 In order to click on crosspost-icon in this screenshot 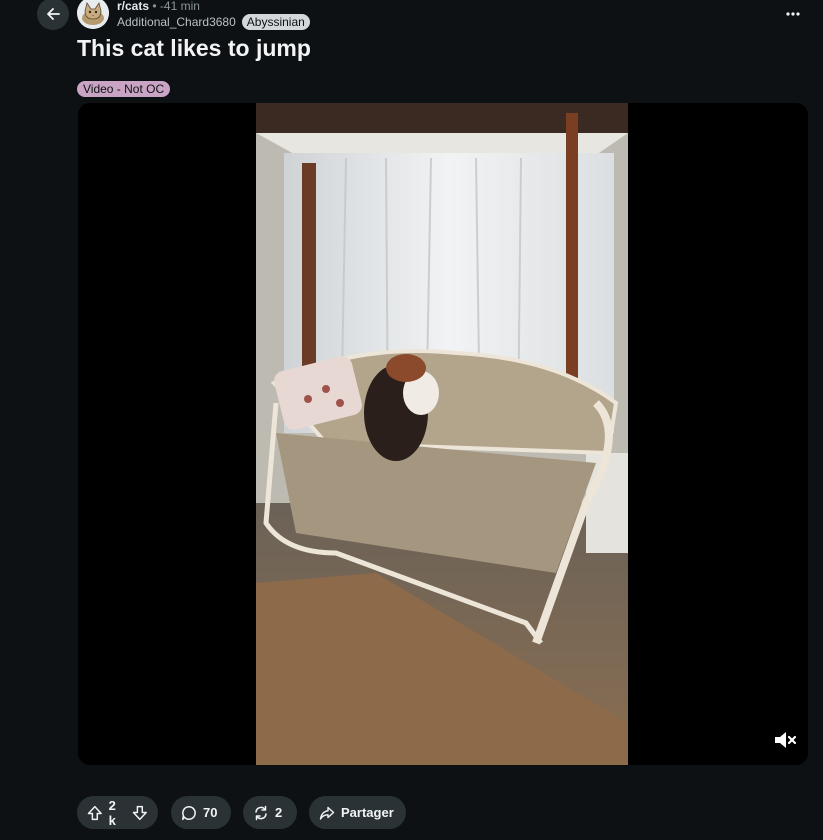, I will do `click(261, 812)`.